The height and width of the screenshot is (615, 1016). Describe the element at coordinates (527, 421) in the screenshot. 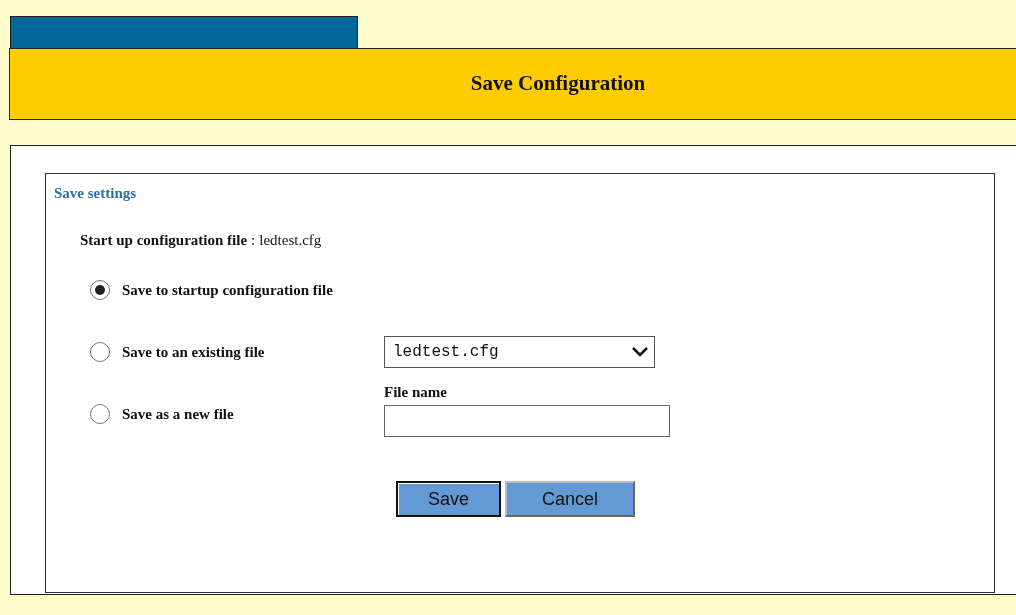

I see `file-name-field` at that location.